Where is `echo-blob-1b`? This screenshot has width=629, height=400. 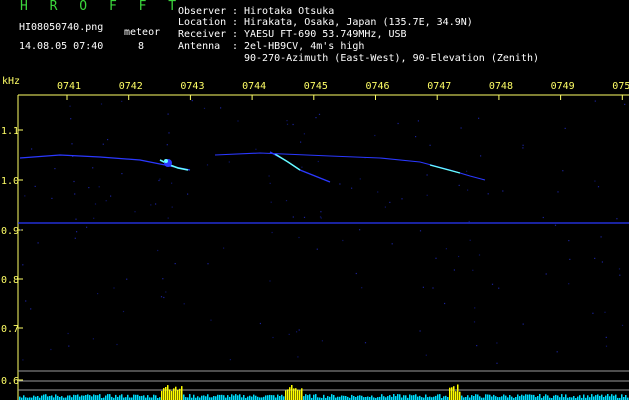 echo-blob-1b is located at coordinates (166, 161).